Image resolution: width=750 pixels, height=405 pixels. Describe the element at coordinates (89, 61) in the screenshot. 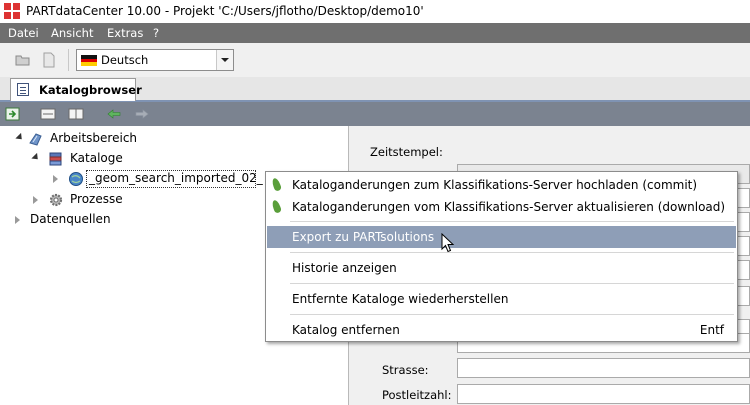

I see `german-flag-icon` at that location.